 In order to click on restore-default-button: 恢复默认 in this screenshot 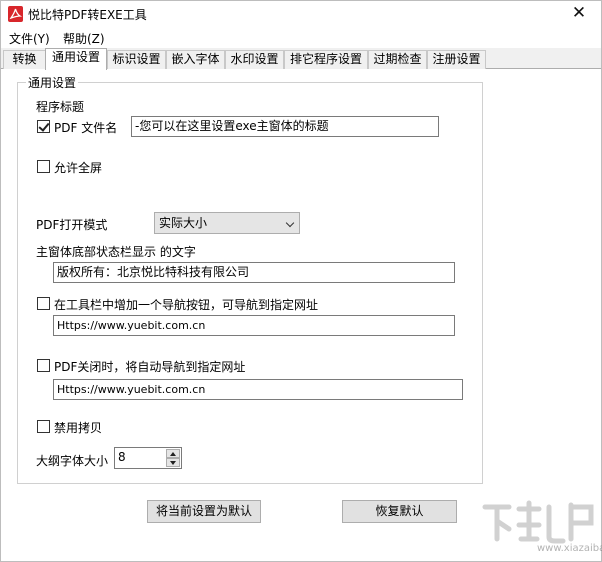, I will do `click(399, 511)`.